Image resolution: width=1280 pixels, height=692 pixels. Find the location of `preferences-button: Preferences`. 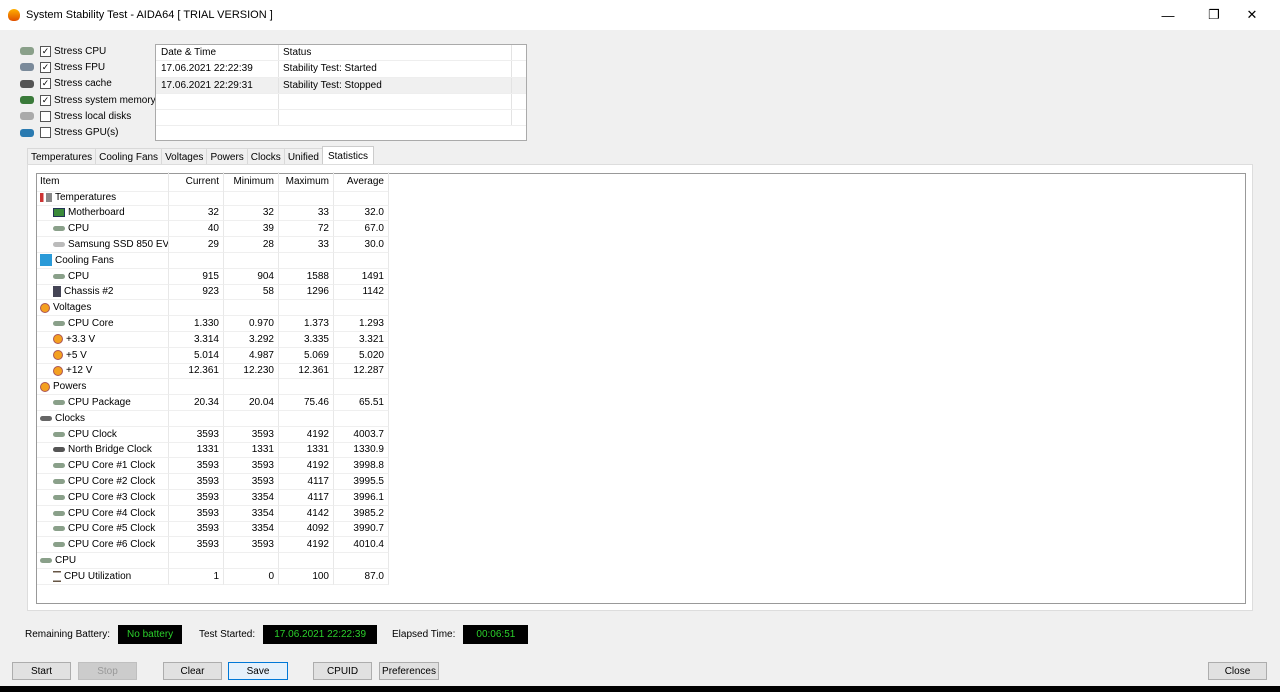

preferences-button: Preferences is located at coordinates (409, 671).